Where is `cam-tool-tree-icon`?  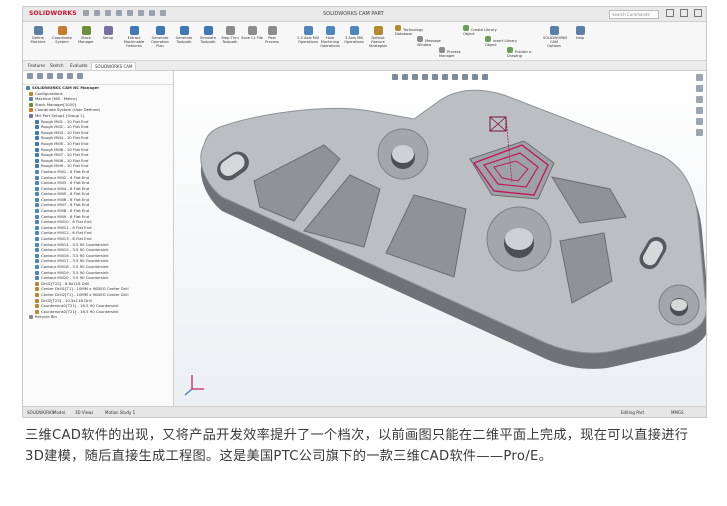
cam-tool-tree-icon is located at coordinates (80, 76).